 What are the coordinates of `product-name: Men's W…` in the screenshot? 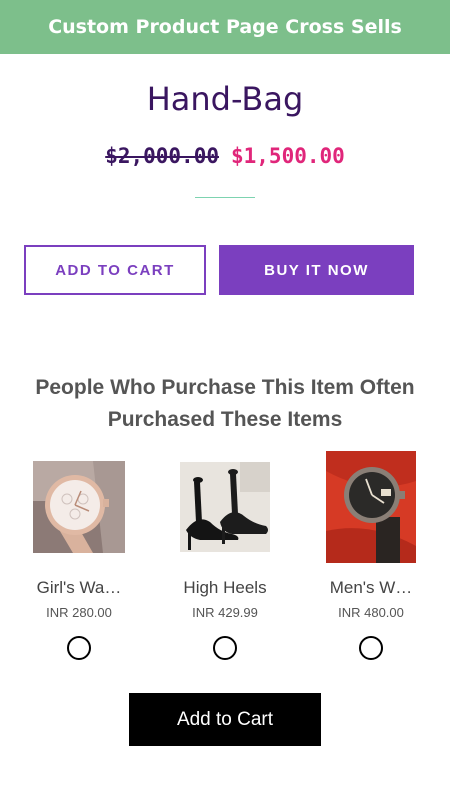 It's located at (371, 588).